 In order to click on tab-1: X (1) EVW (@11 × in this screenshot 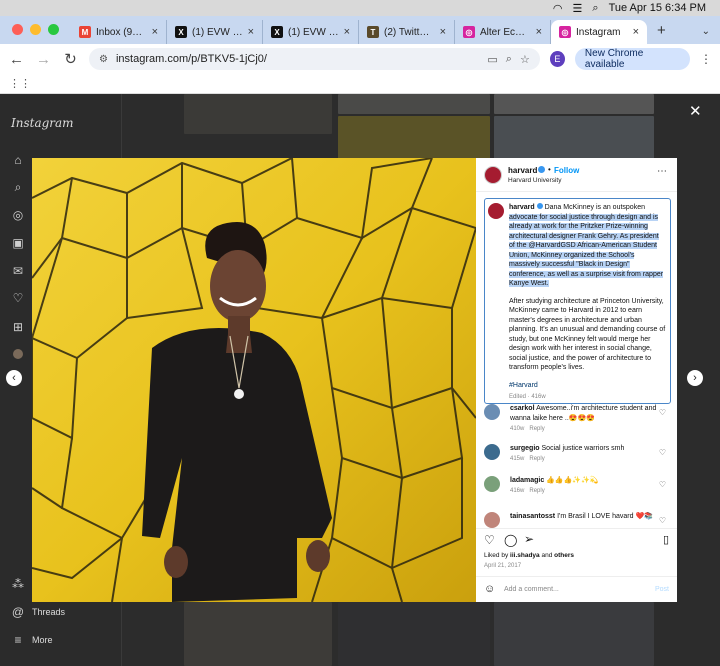, I will do `click(215, 32)`.